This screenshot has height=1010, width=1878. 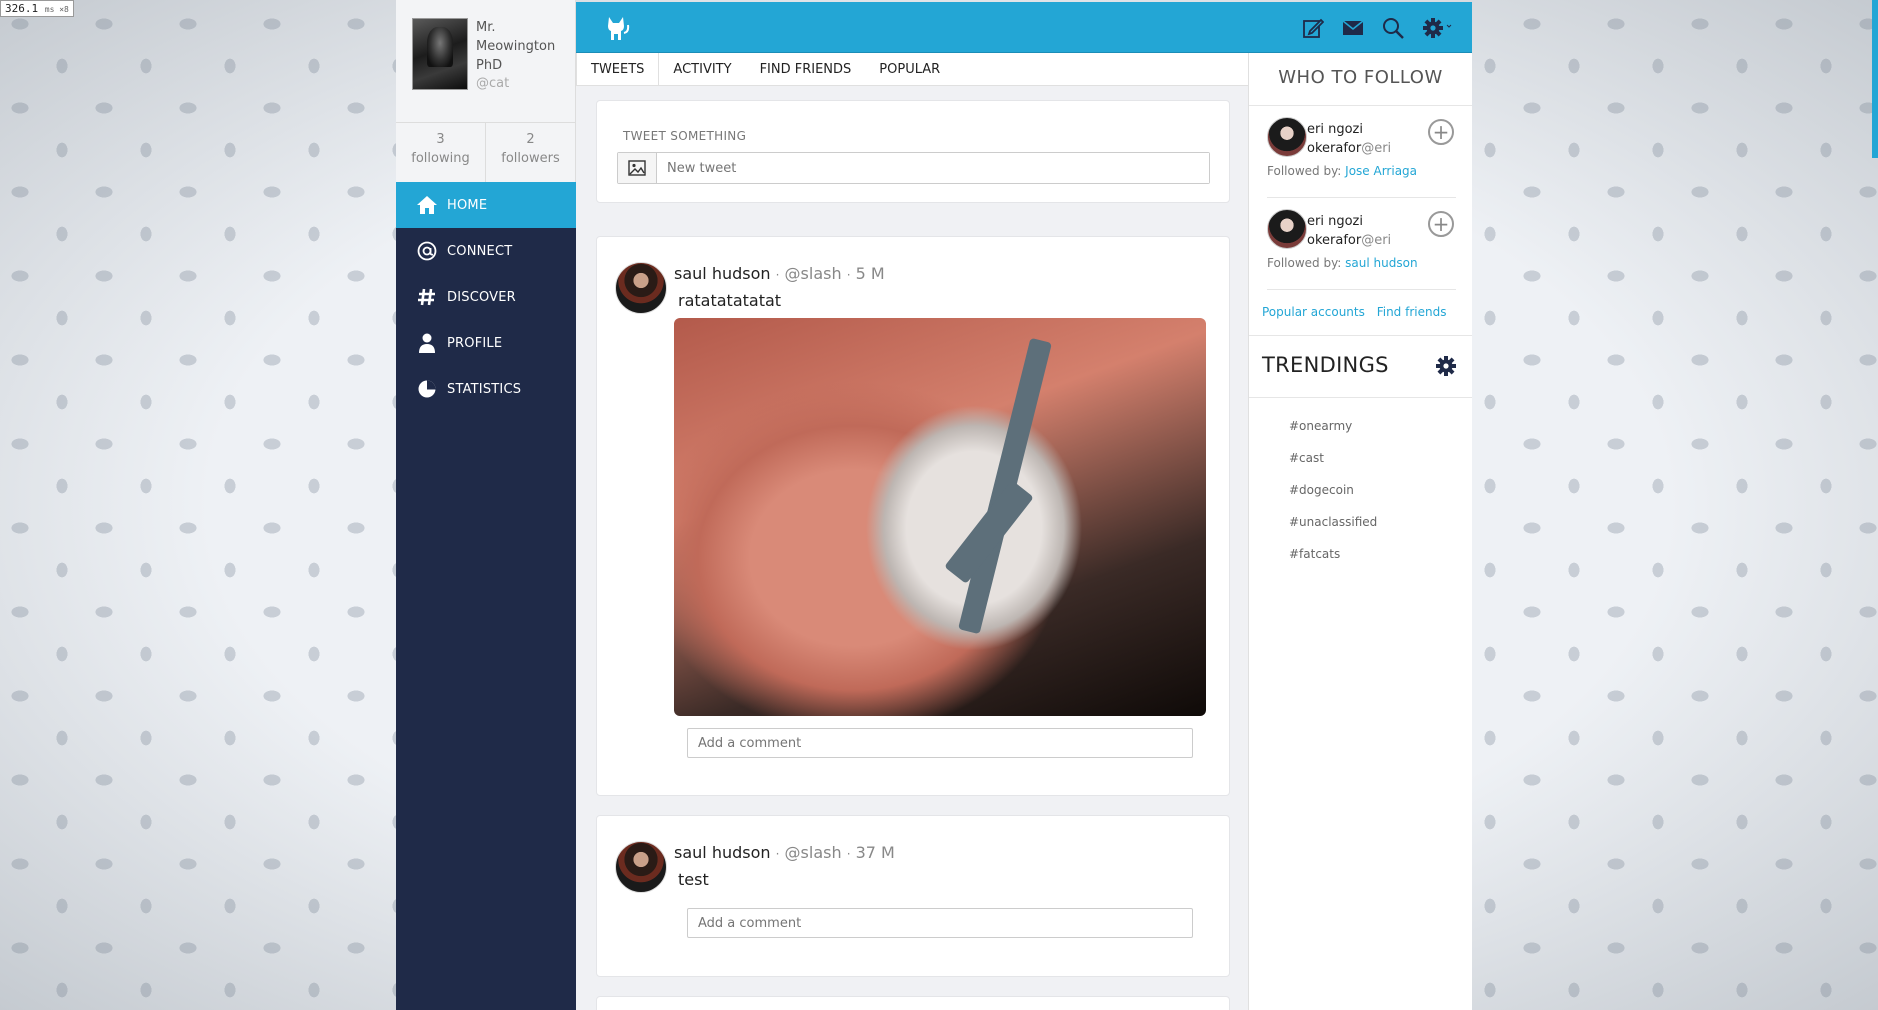 What do you see at coordinates (481, 297) in the screenshot?
I see `nav-label: DISCOVER` at bounding box center [481, 297].